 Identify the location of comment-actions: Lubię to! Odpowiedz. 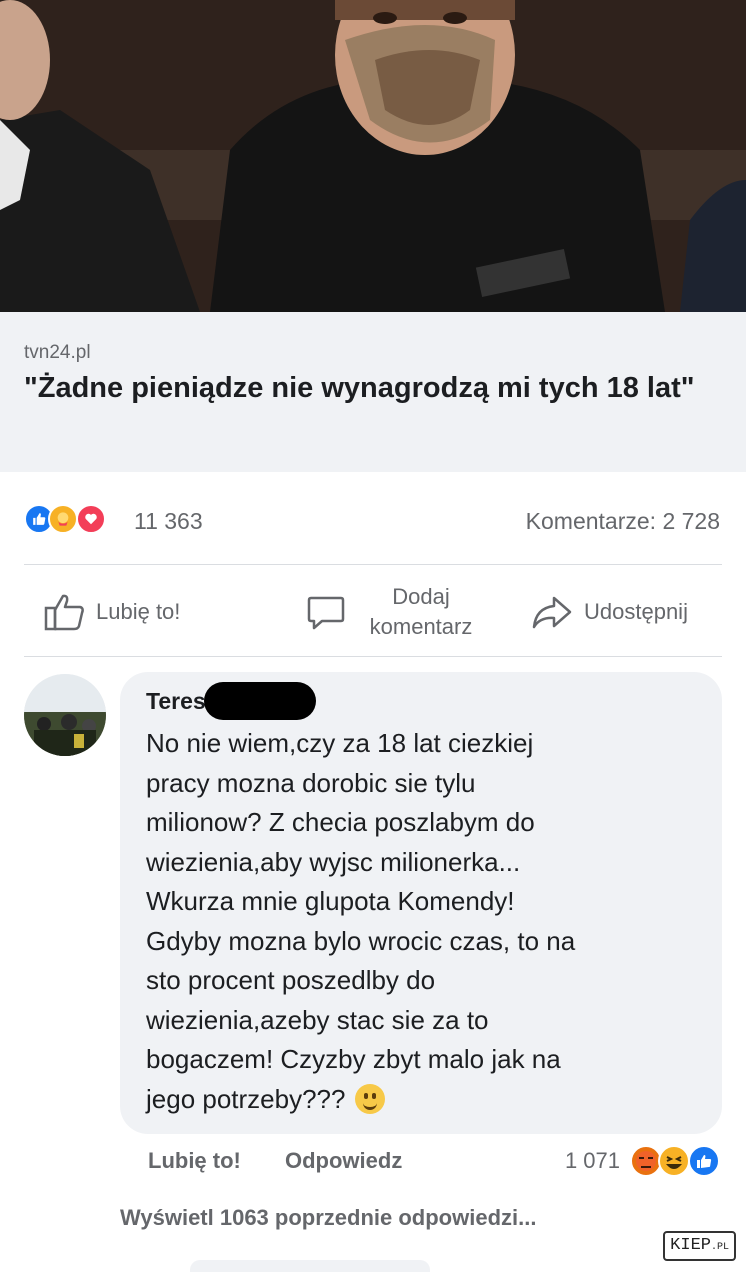
(294, 1161).